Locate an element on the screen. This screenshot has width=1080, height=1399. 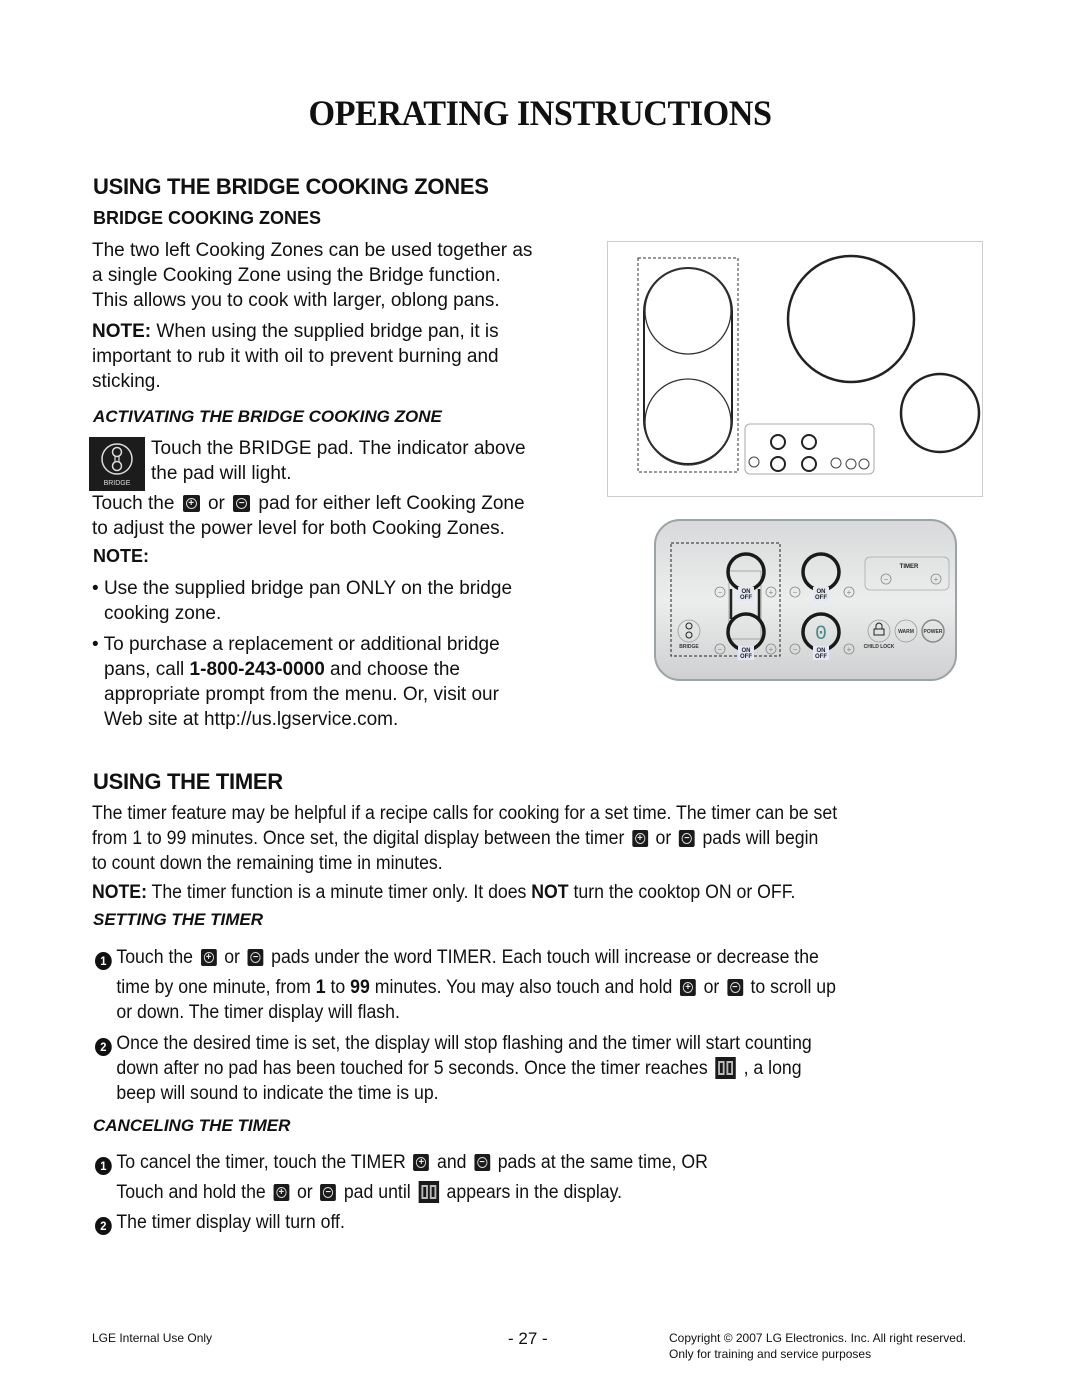
left-front-burner is located at coordinates (688, 422).